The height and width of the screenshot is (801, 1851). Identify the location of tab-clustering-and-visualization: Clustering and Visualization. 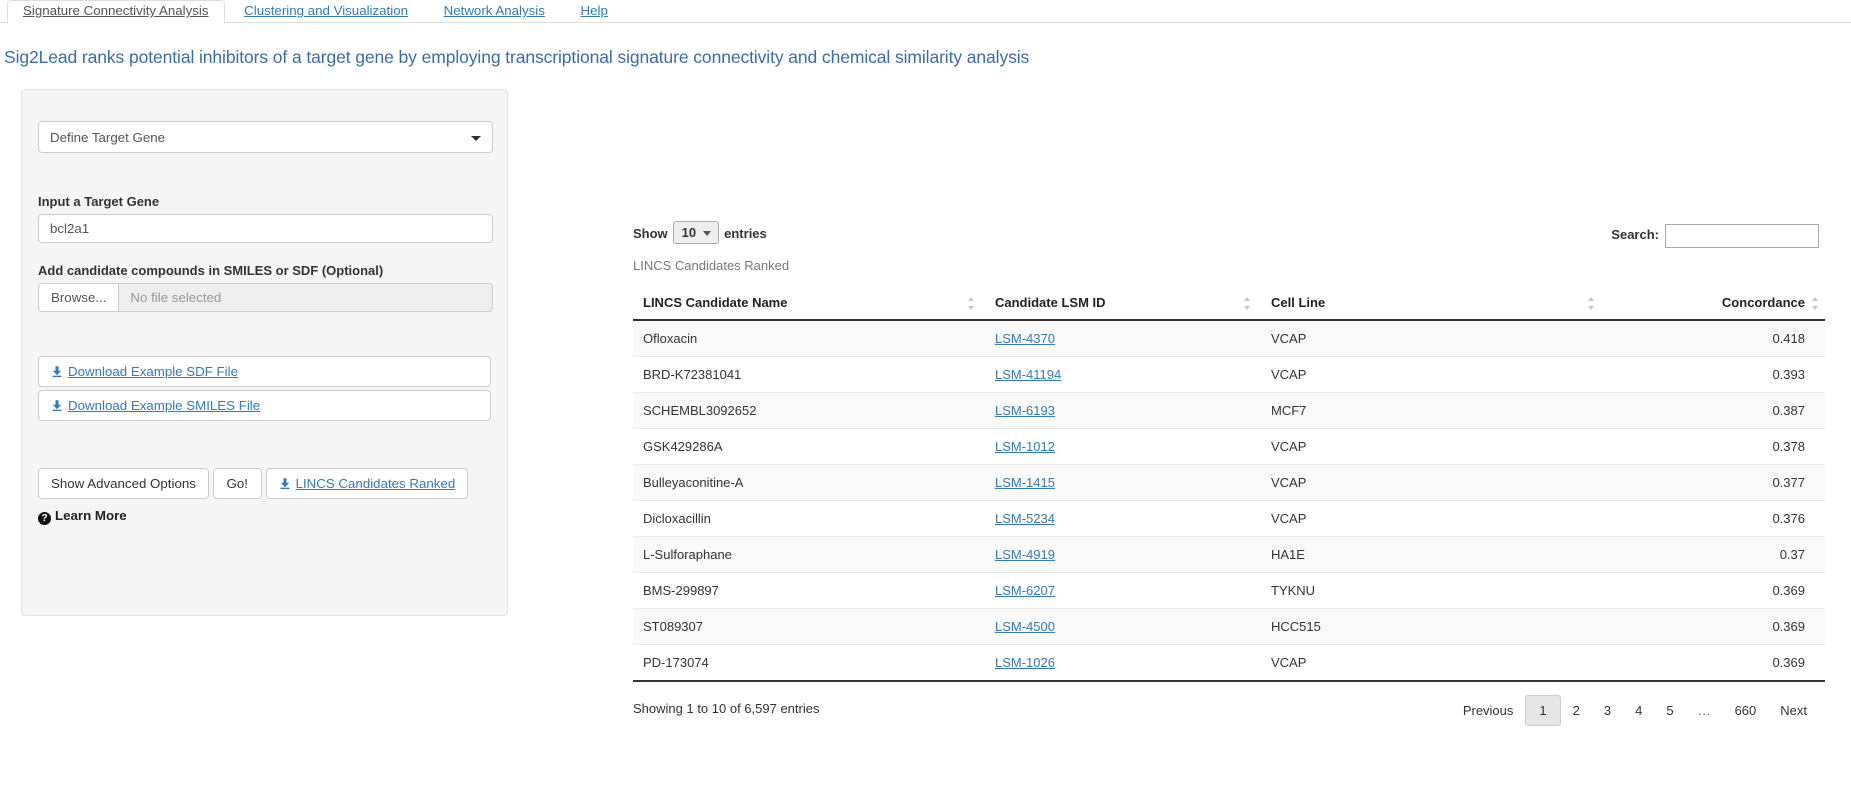
(326, 11).